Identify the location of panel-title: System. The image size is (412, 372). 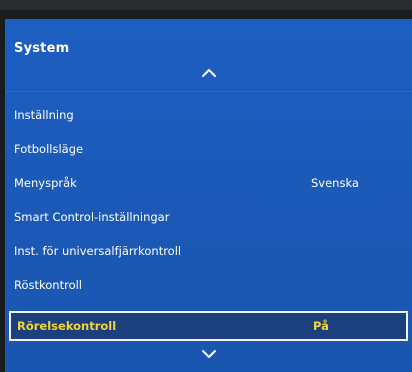
(42, 48).